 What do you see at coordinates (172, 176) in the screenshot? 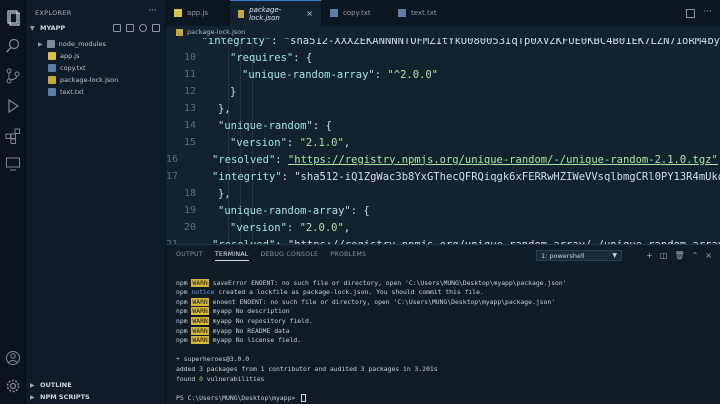
I see `line-number: 17` at bounding box center [172, 176].